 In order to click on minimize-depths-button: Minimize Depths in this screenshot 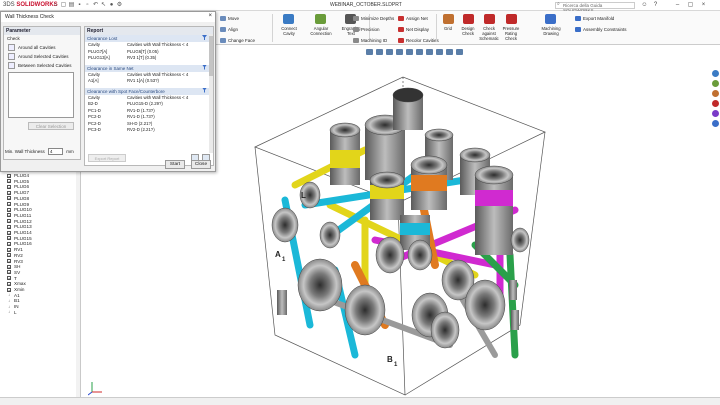, I will do `click(373, 19)`.